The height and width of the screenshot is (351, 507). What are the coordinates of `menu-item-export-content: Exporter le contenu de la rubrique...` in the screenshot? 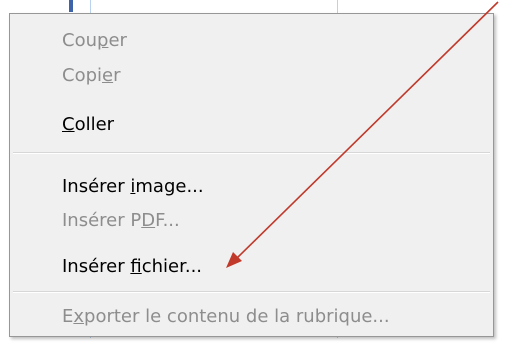 It's located at (226, 317).